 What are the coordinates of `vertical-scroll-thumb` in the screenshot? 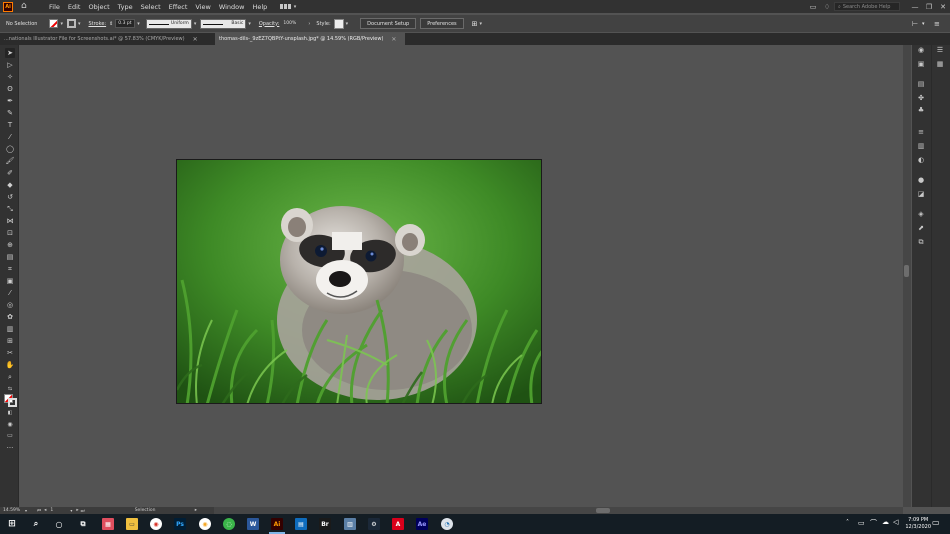 It's located at (906, 271).